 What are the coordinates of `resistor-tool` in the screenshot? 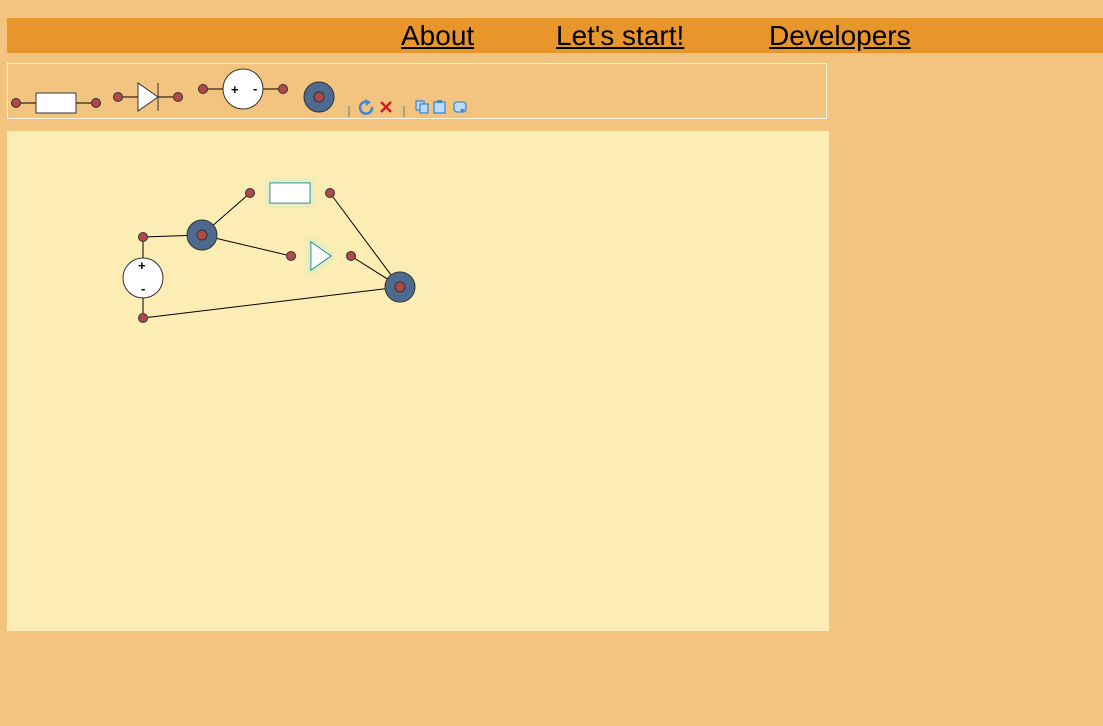 It's located at (56, 103).